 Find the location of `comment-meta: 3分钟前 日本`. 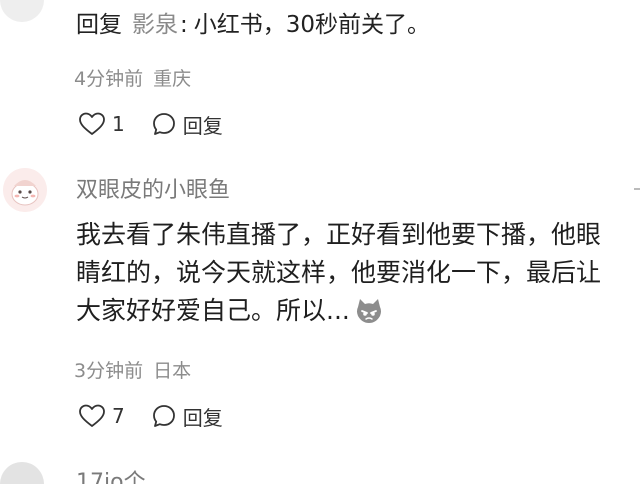

comment-meta: 3分钟前 日本 is located at coordinates (132, 369).